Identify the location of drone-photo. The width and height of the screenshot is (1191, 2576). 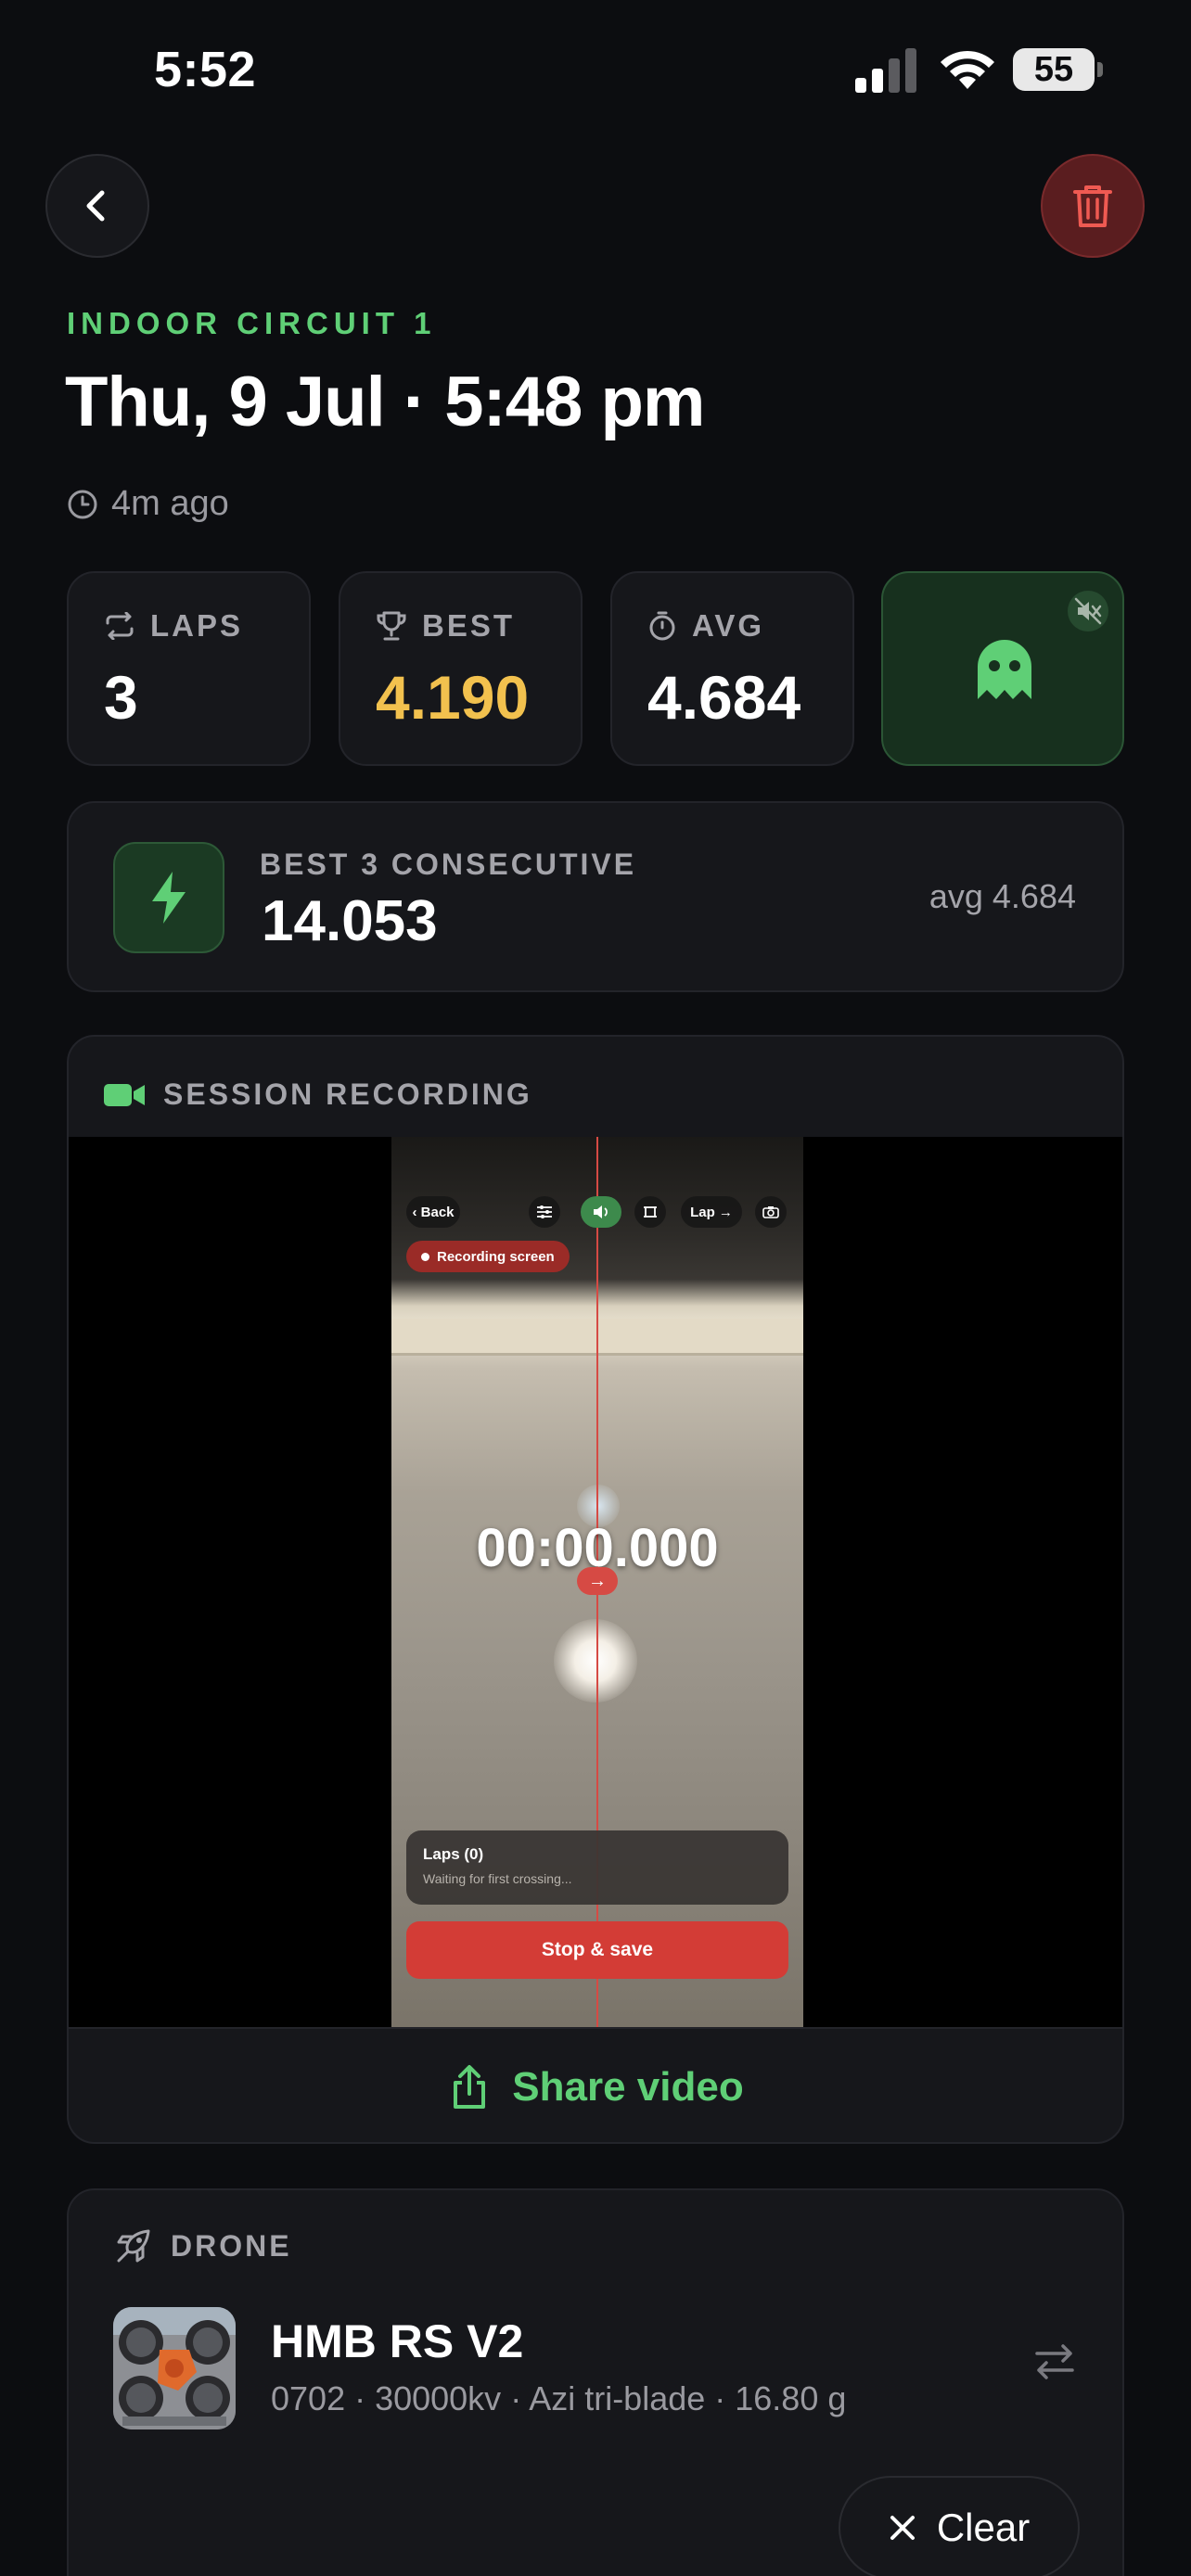
(174, 2368).